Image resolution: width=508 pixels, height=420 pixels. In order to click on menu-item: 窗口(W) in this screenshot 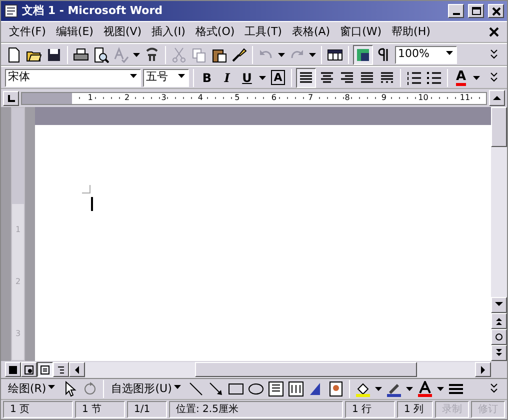, I will do `click(361, 32)`.